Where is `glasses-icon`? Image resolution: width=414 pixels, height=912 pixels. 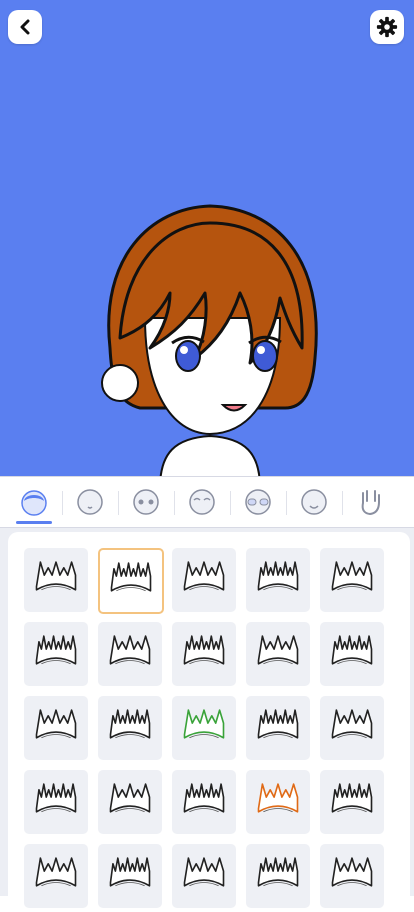
glasses-icon is located at coordinates (258, 502).